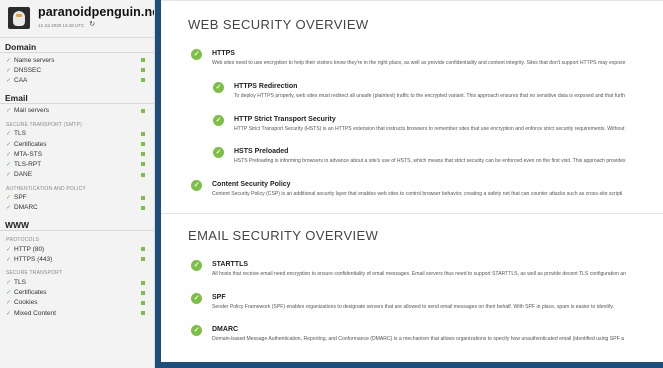 This screenshot has width=663, height=368. I want to click on nav-item-cookies: ✓ Cookies, so click(77, 303).